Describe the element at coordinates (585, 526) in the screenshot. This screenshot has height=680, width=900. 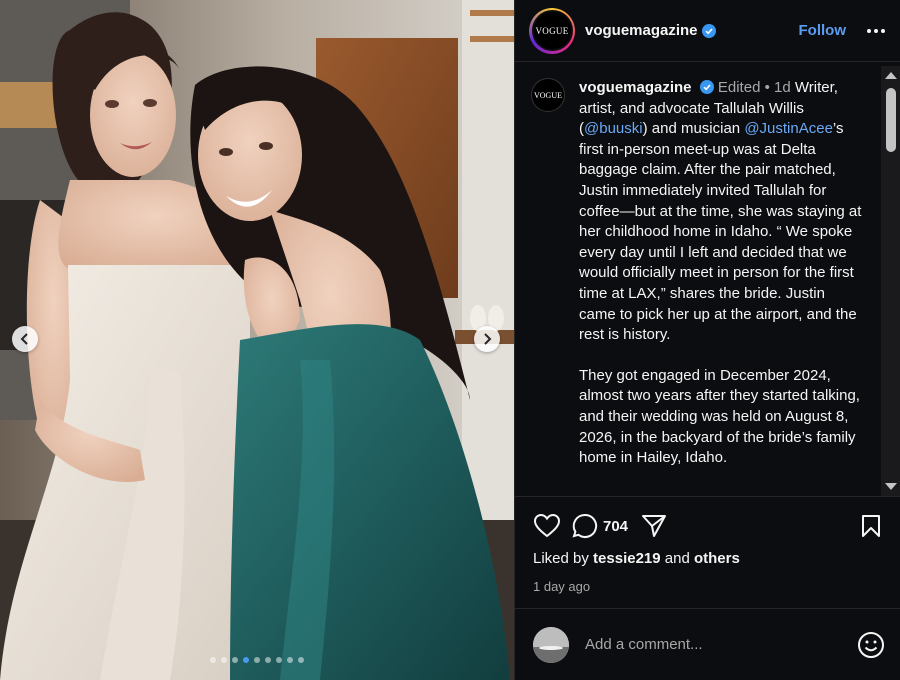
I see `comment-icon` at that location.